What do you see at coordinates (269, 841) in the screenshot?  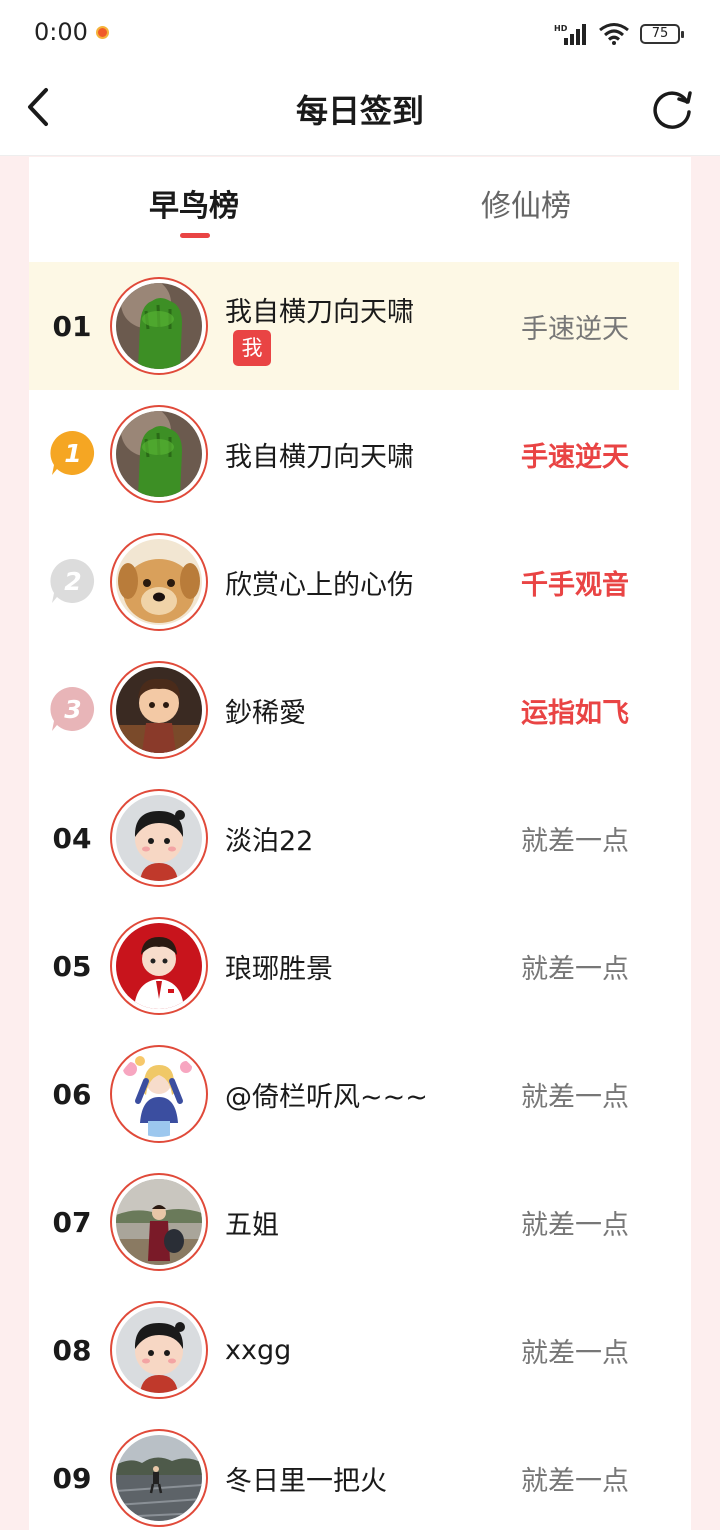 I see `nickname: 淡泊22` at bounding box center [269, 841].